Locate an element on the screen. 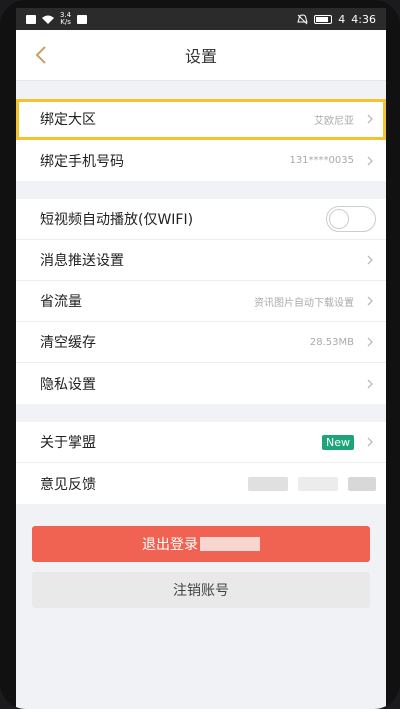 The width and height of the screenshot is (400, 709). speed-unit: K/s is located at coordinates (65, 22).